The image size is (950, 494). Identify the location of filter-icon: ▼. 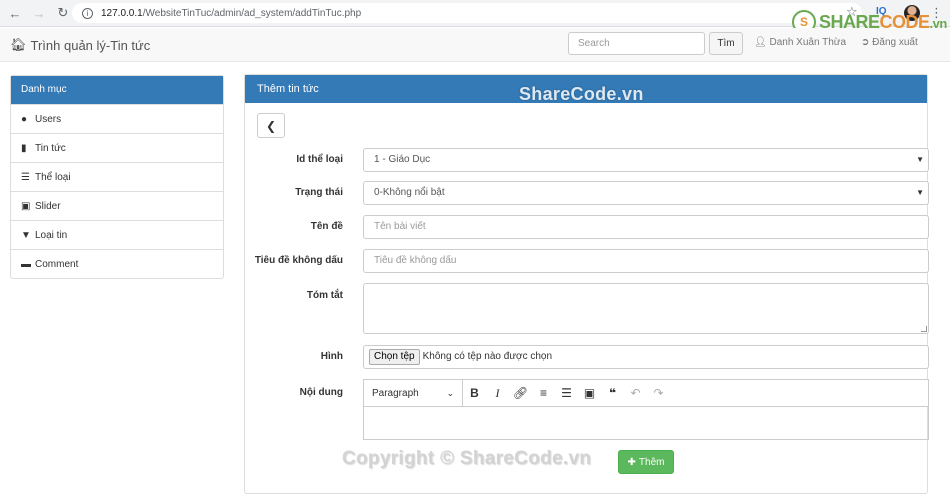
(26, 235).